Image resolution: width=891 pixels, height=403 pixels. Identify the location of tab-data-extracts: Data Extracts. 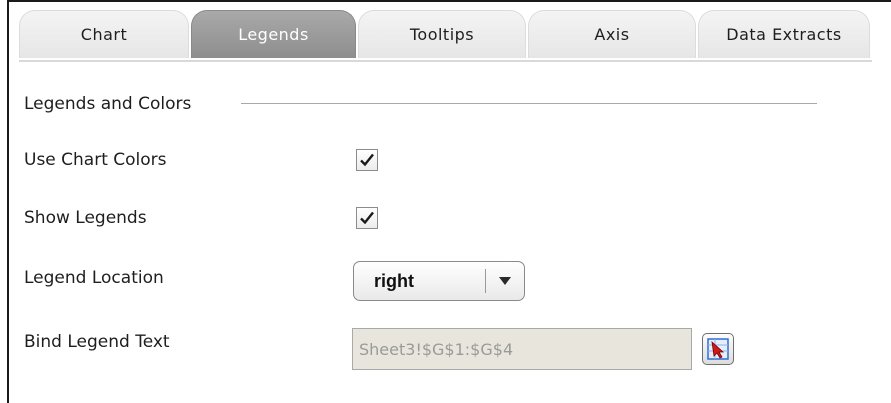
(784, 34).